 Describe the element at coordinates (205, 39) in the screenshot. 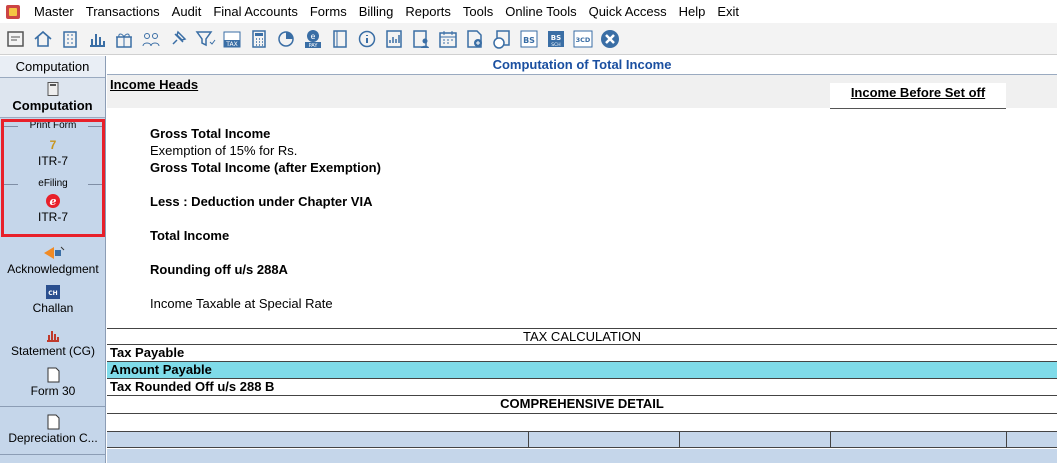

I see `filter-icon` at that location.